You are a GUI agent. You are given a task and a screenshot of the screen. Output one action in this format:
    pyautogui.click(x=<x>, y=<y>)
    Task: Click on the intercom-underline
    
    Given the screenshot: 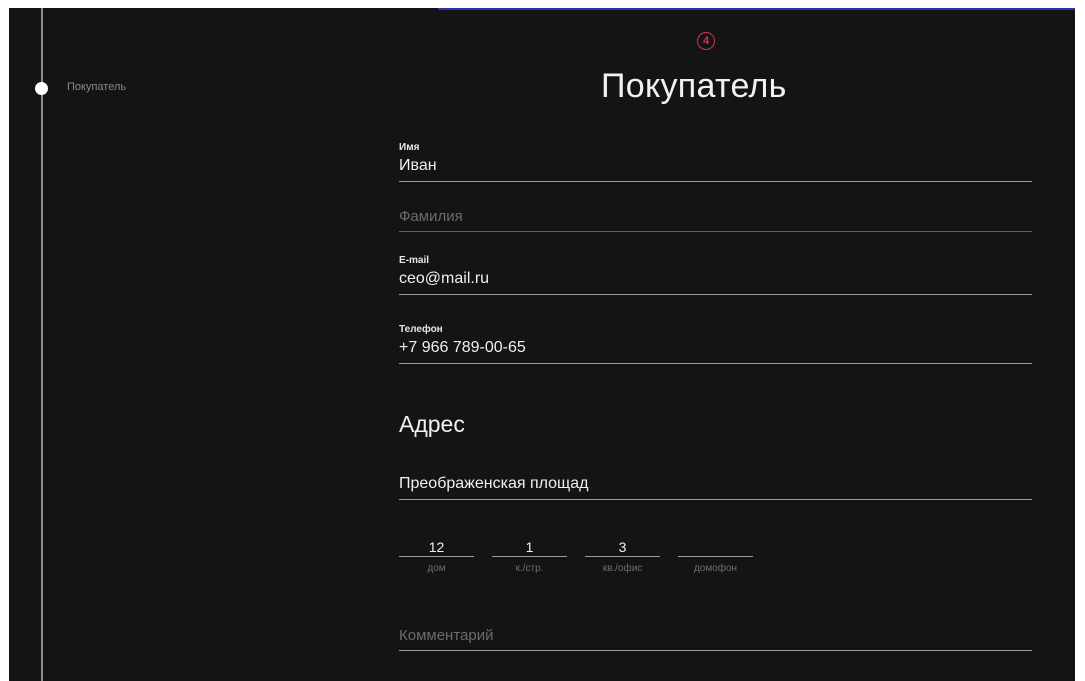 What is the action you would take?
    pyautogui.click(x=715, y=556)
    